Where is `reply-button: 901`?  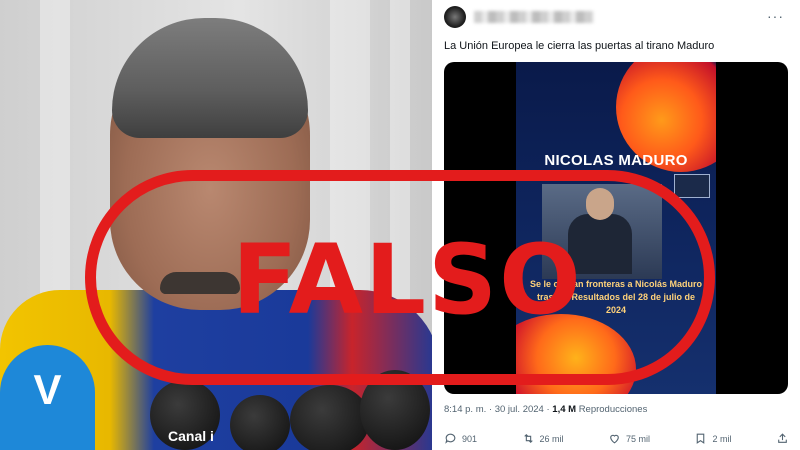 reply-button: 901 is located at coordinates (460, 439).